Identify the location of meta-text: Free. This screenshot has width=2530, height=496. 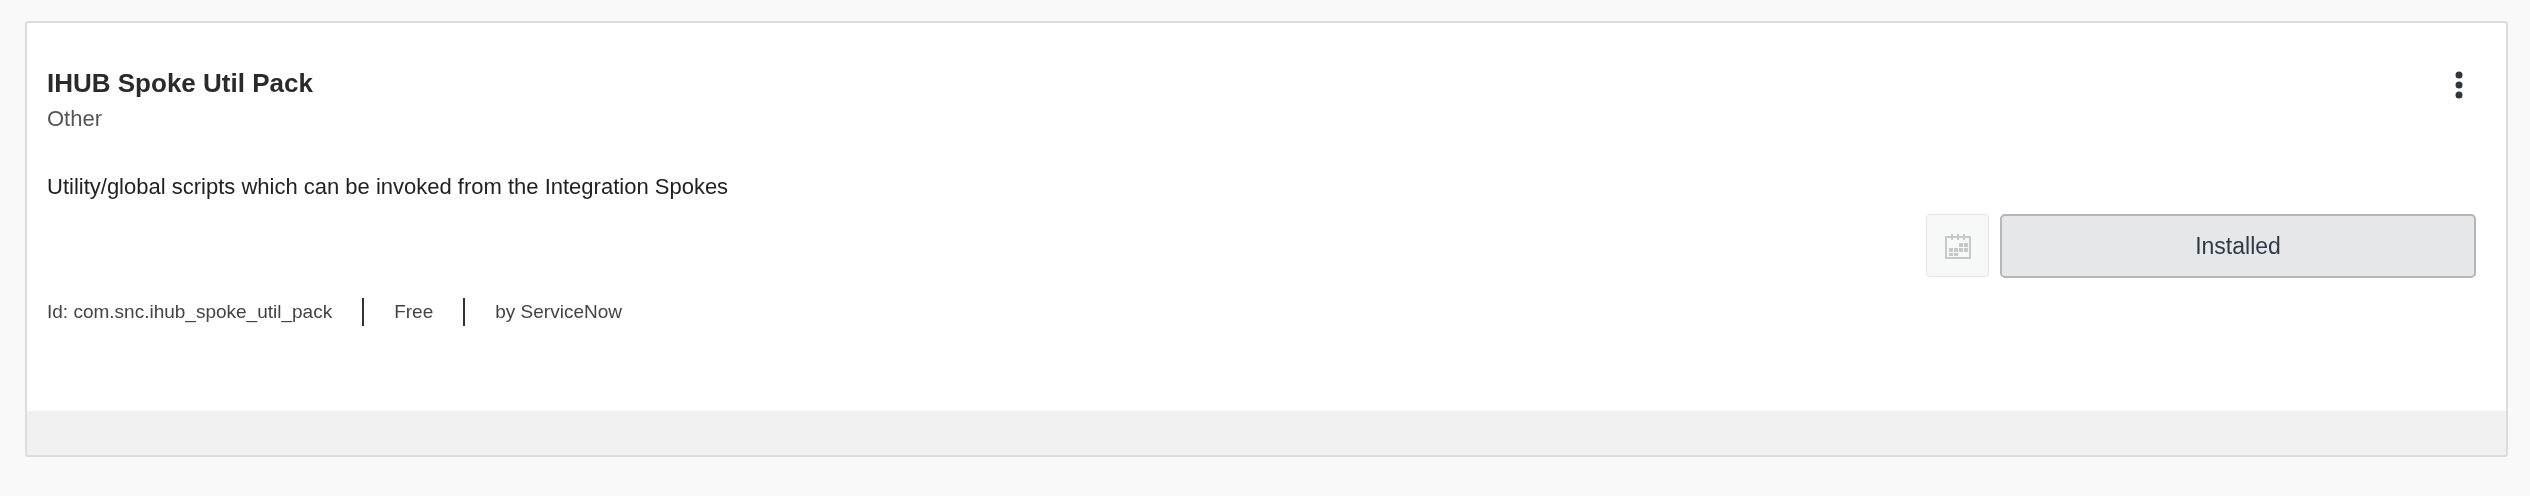
(414, 312).